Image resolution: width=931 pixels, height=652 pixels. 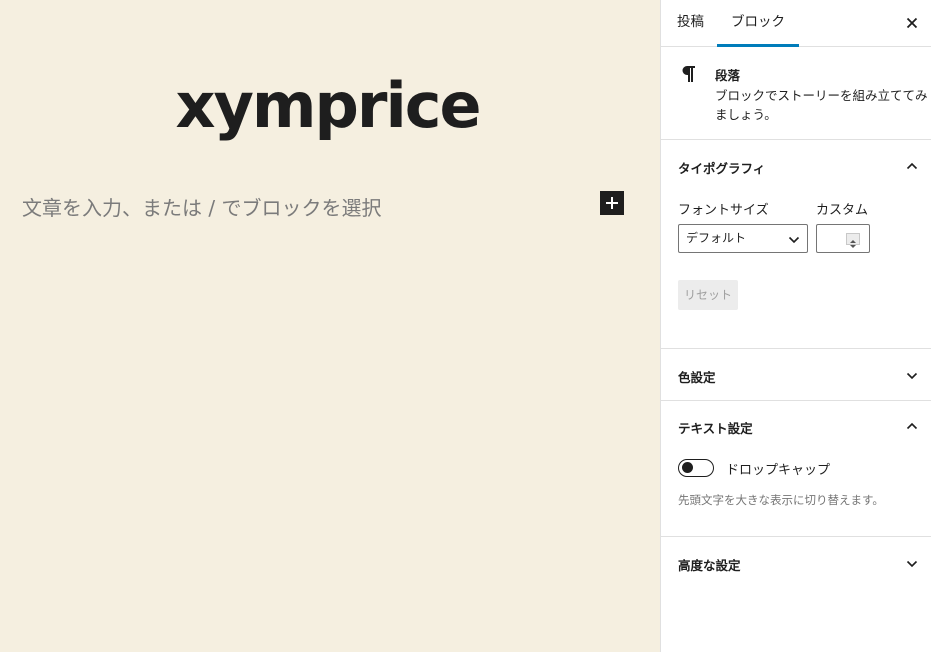 What do you see at coordinates (853, 244) in the screenshot?
I see `spinner-arrows-icon` at bounding box center [853, 244].